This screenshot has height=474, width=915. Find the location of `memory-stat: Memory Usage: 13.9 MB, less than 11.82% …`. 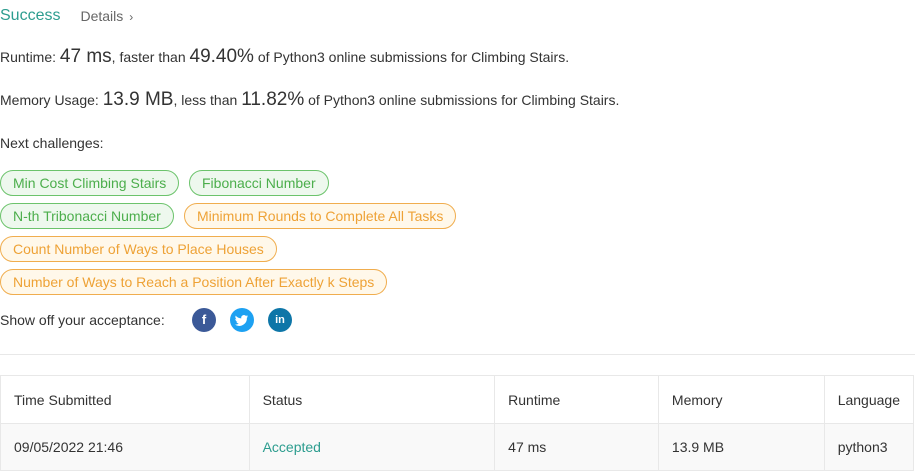

memory-stat: Memory Usage: 13.9 MB, less than 11.82% … is located at coordinates (309, 100).